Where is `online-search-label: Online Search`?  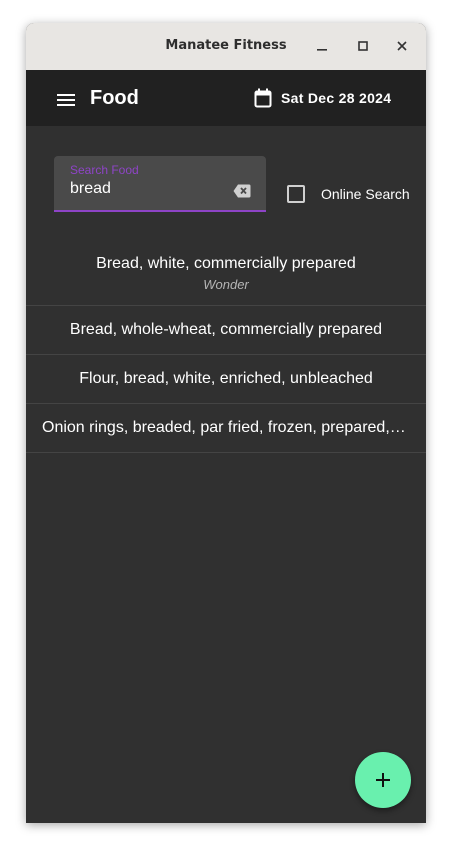 online-search-label: Online Search is located at coordinates (365, 194).